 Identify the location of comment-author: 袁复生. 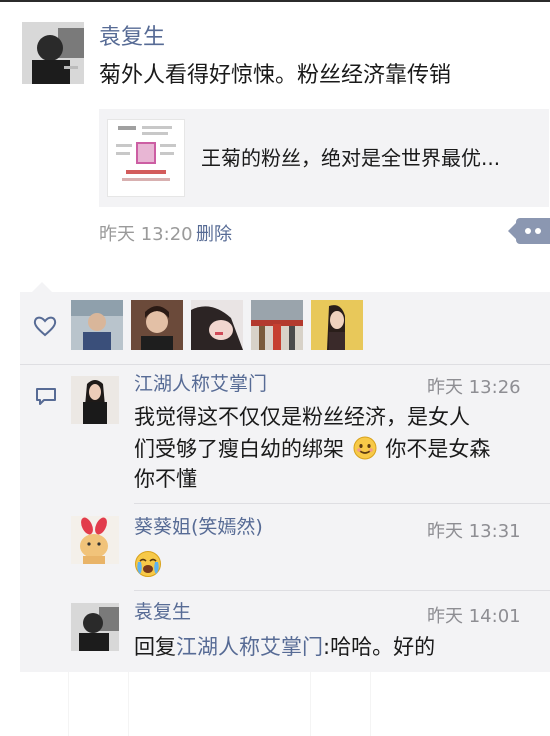
(162, 612).